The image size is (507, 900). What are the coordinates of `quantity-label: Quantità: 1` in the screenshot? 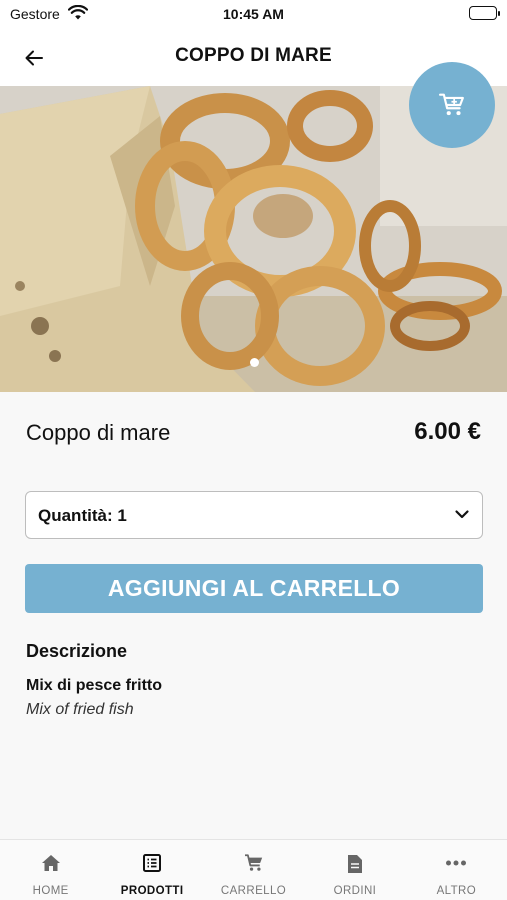 It's located at (82, 515).